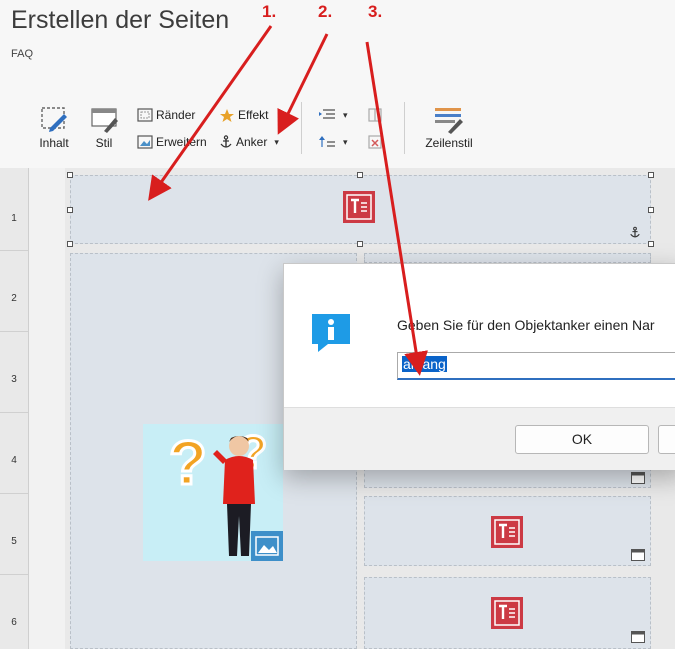 This screenshot has width=675, height=649. Describe the element at coordinates (14, 460) in the screenshot. I see `row-number-4: 4` at that location.